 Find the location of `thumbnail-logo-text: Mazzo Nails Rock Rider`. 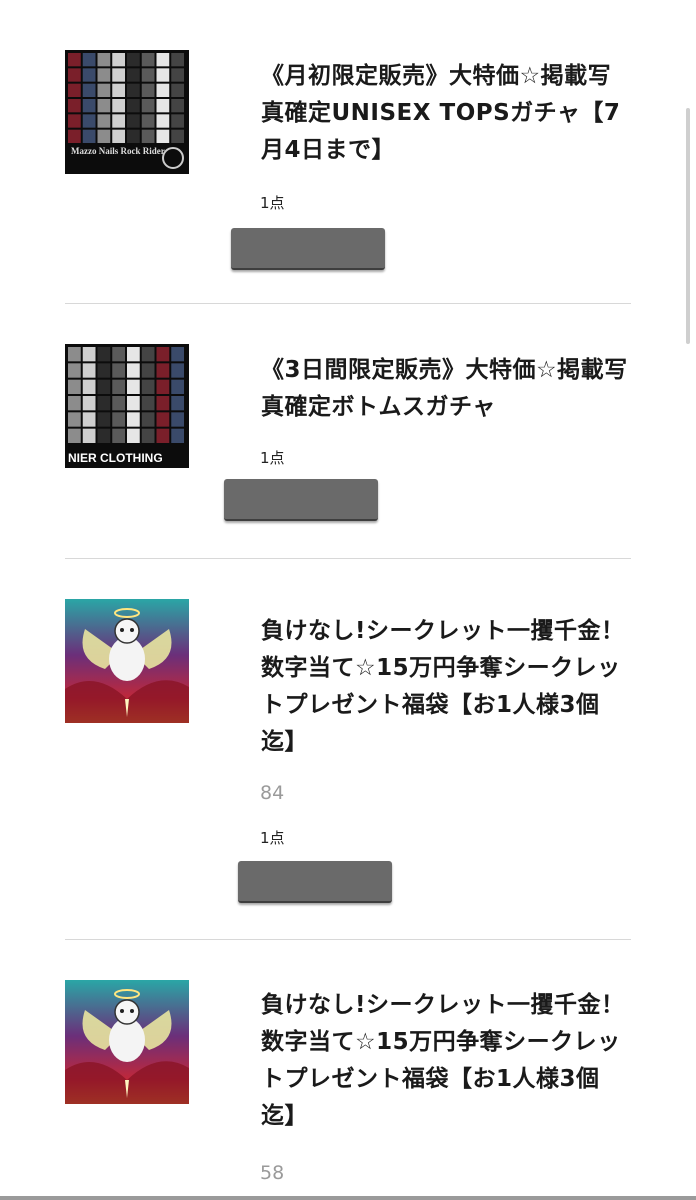

thumbnail-logo-text: Mazzo Nails Rock Rider is located at coordinates (118, 151).